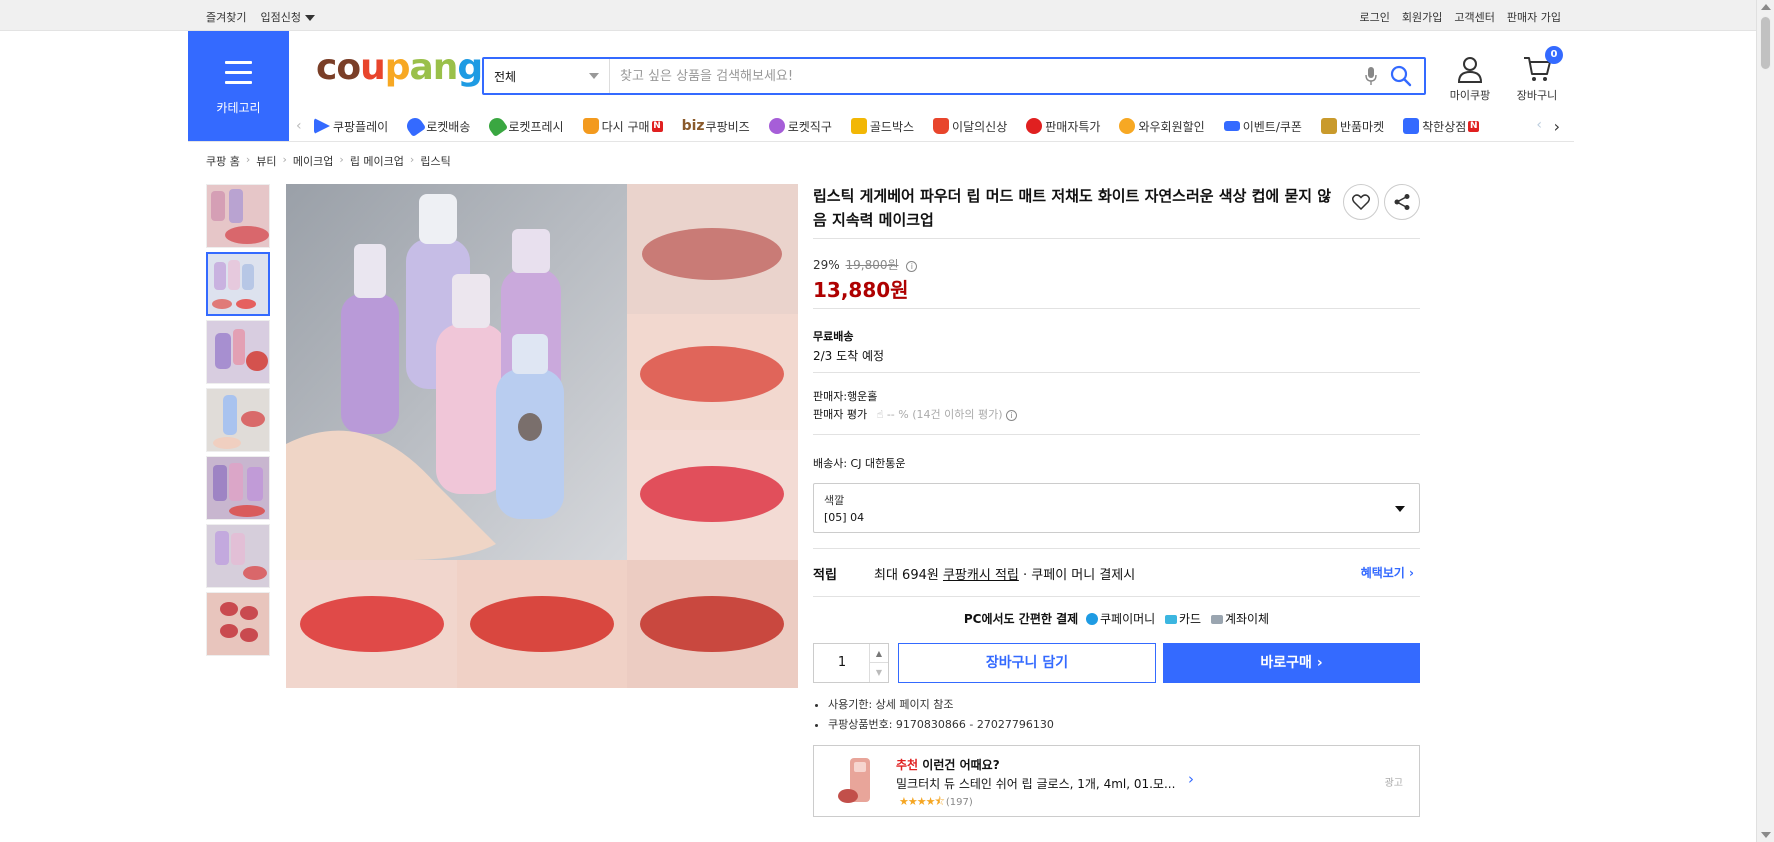  I want to click on buy-now-button: 바로구매 ›, so click(1291, 663).